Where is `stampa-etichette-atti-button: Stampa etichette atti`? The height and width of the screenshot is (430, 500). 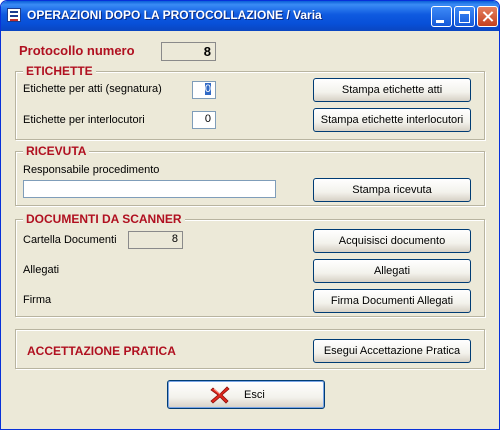
stampa-etichette-atti-button: Stampa etichette atti is located at coordinates (392, 90).